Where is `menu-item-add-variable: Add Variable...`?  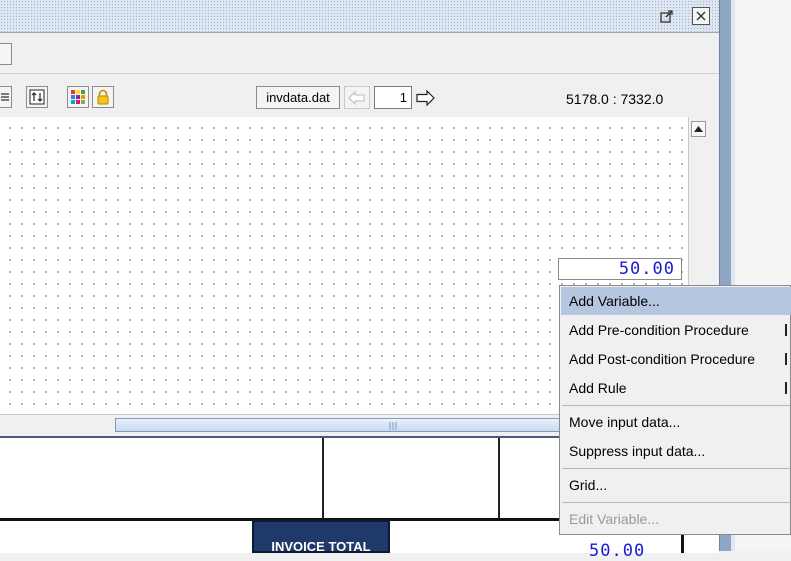 menu-item-add-variable: Add Variable... is located at coordinates (676, 301).